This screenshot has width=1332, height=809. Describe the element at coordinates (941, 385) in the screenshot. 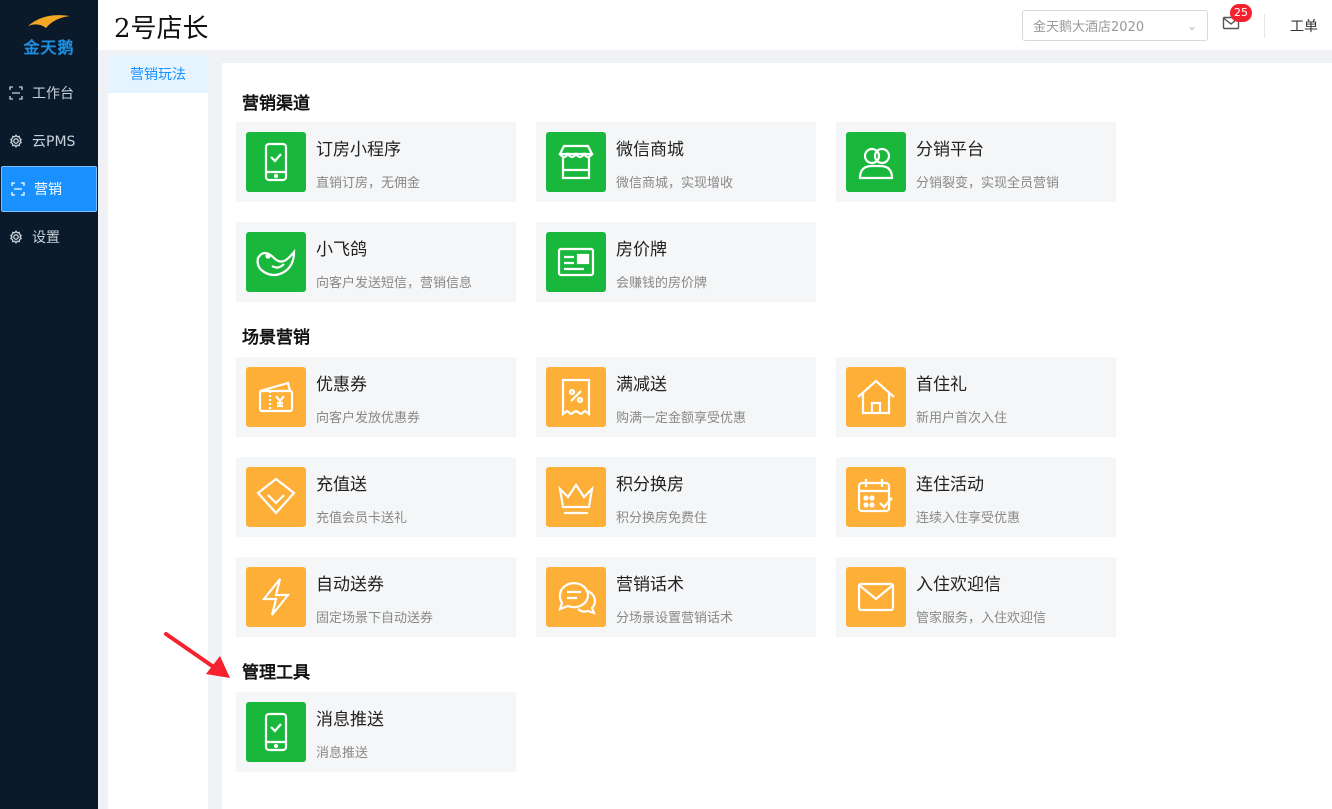

I see `card-title: 首住礼` at that location.